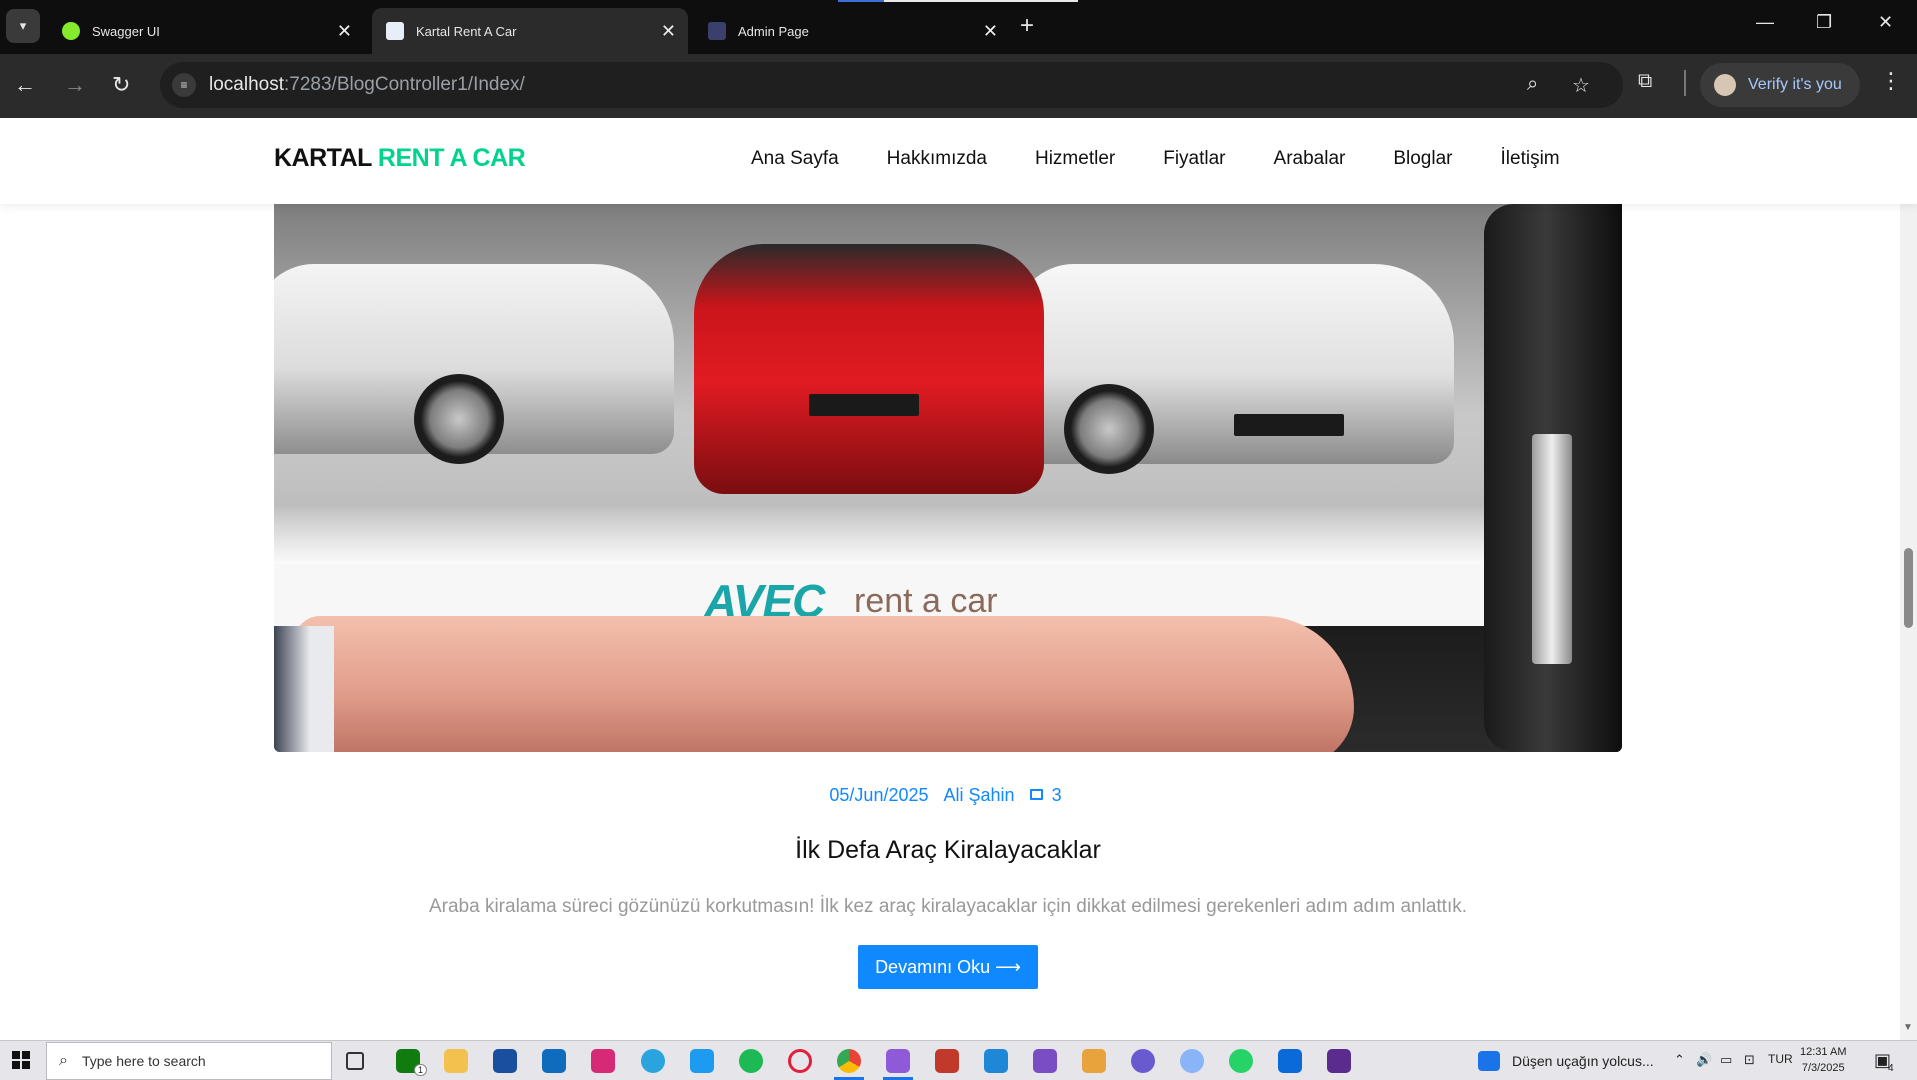  What do you see at coordinates (1048, 795) in the screenshot?
I see `post-comments: 3` at bounding box center [1048, 795].